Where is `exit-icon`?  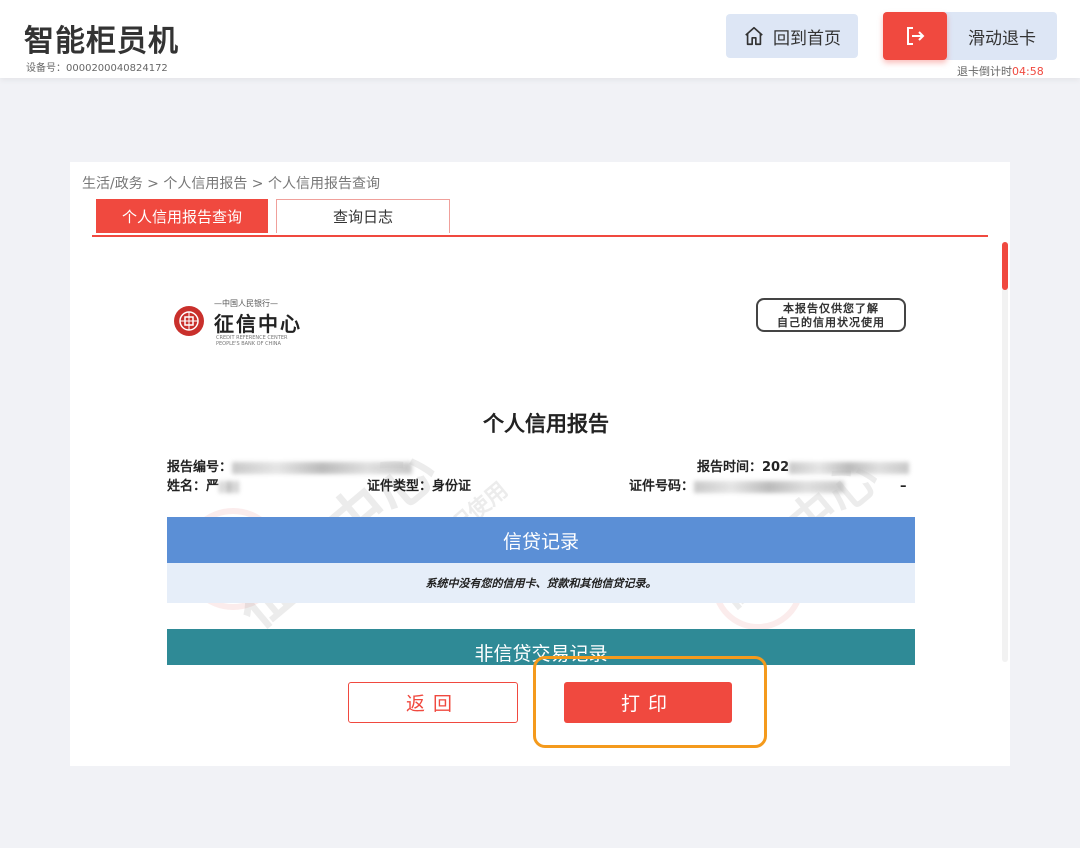 exit-icon is located at coordinates (916, 36).